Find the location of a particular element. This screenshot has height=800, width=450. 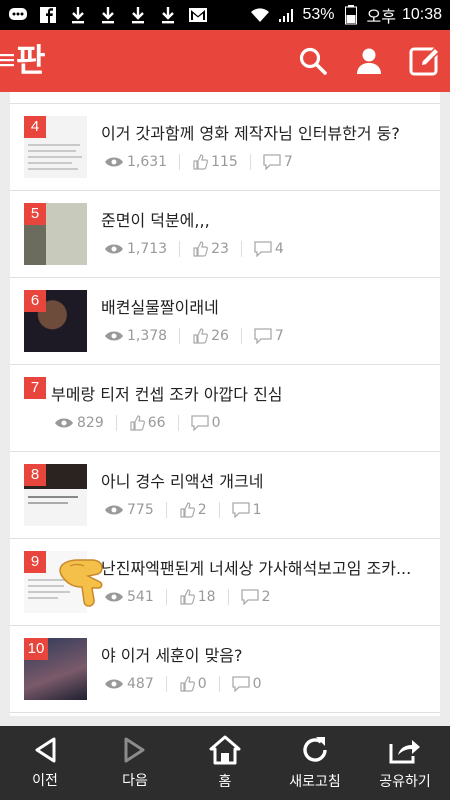

facebook-icon is located at coordinates (48, 15).